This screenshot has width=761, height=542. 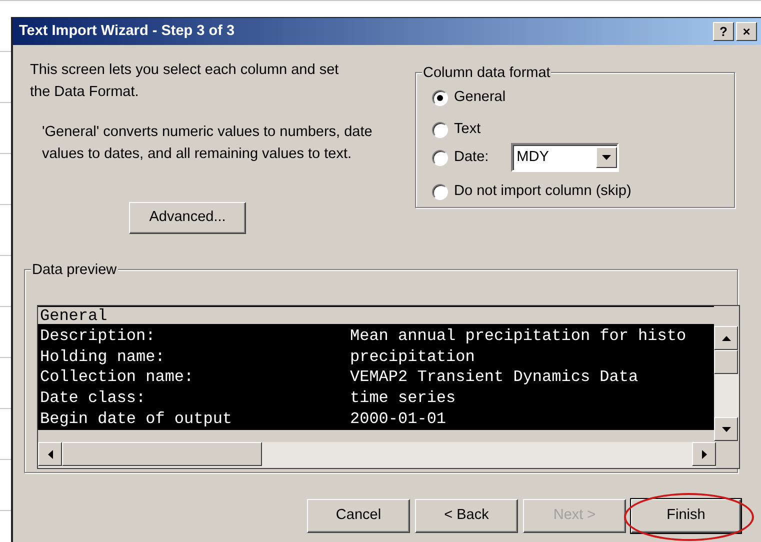 I want to click on scroll-left-icon, so click(x=50, y=454).